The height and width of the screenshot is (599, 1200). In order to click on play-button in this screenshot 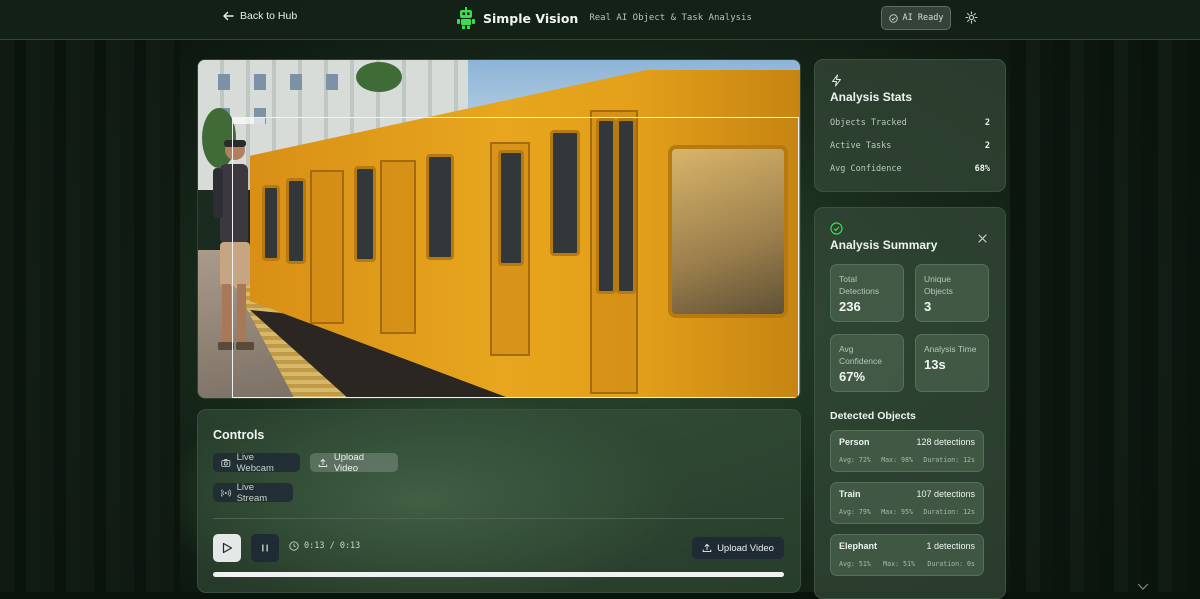, I will do `click(227, 548)`.